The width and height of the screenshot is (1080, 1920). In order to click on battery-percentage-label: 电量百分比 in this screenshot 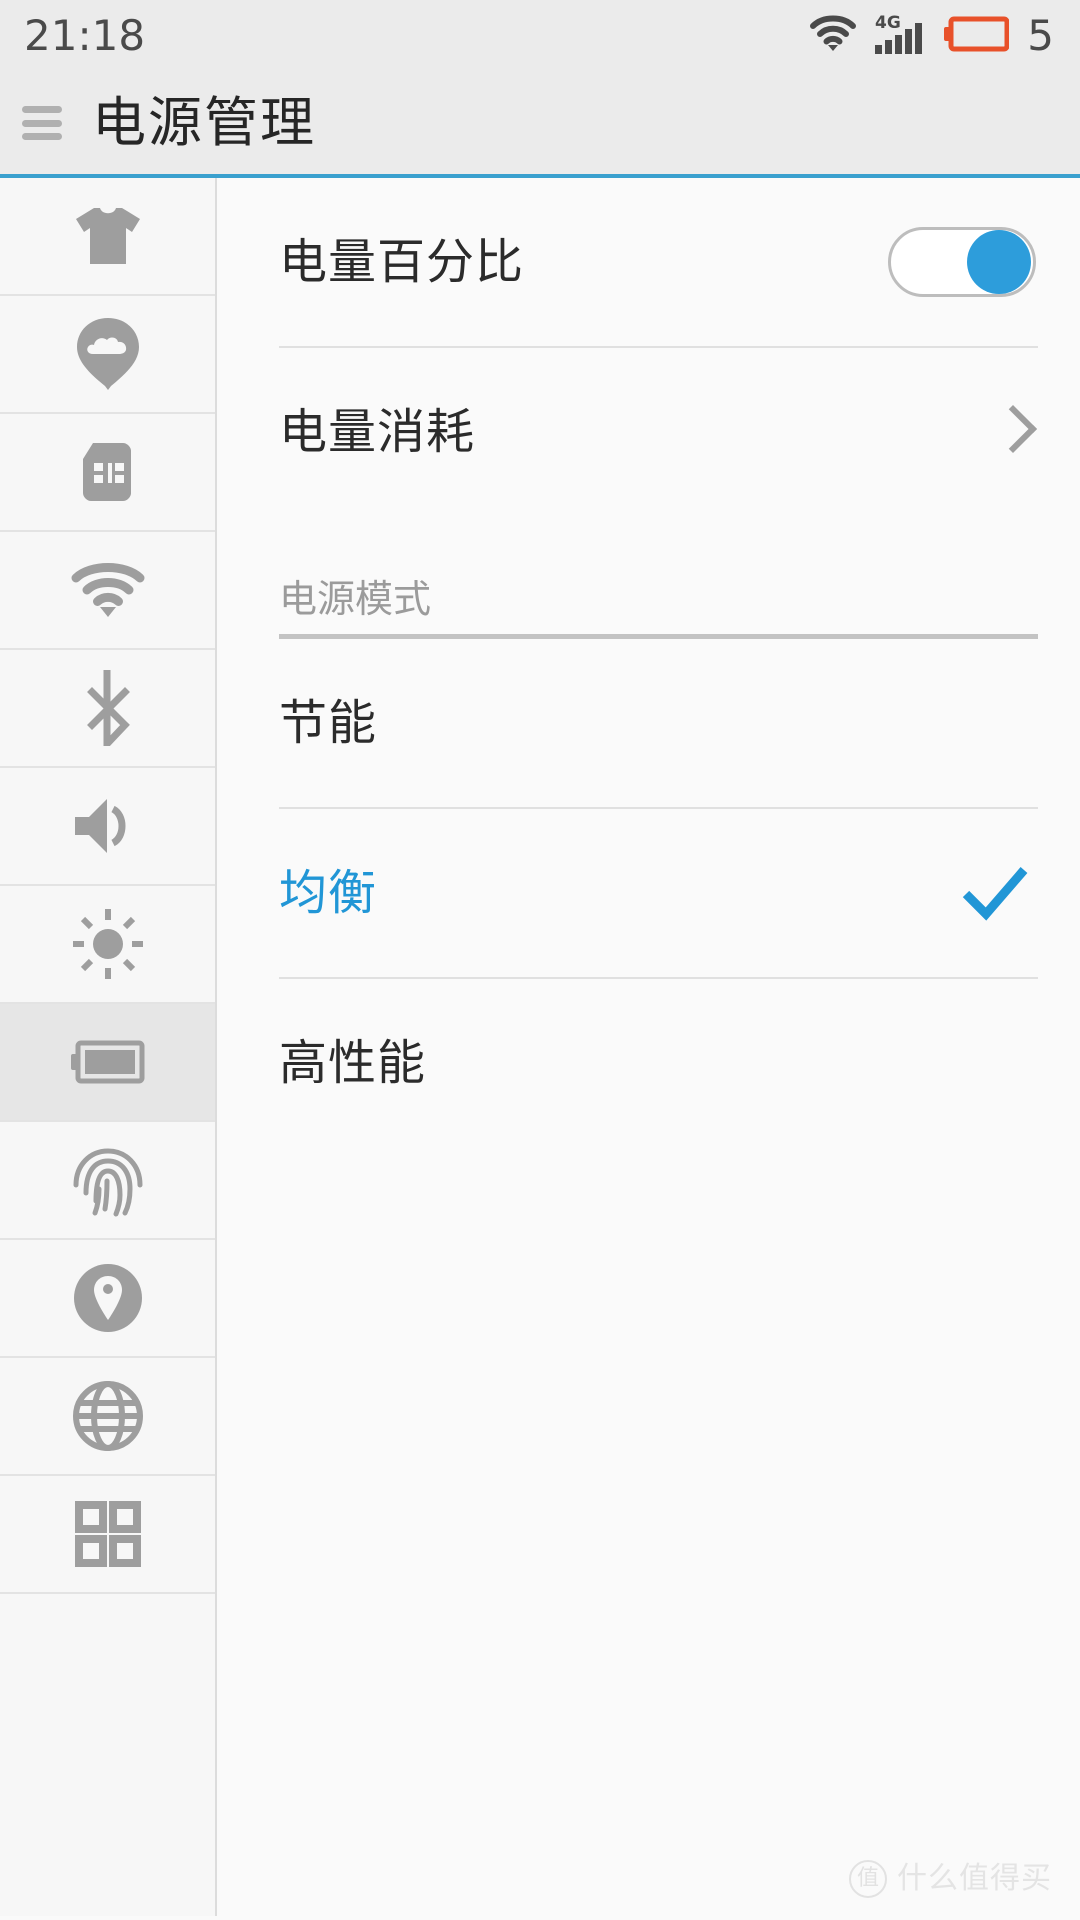, I will do `click(402, 262)`.